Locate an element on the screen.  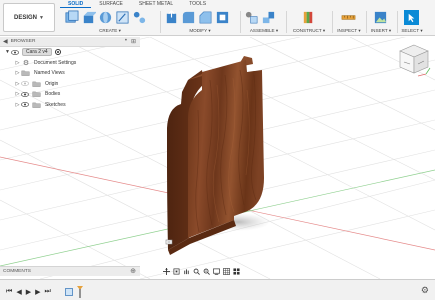
collapse-icon: ◀ is located at coordinates (5, 41).